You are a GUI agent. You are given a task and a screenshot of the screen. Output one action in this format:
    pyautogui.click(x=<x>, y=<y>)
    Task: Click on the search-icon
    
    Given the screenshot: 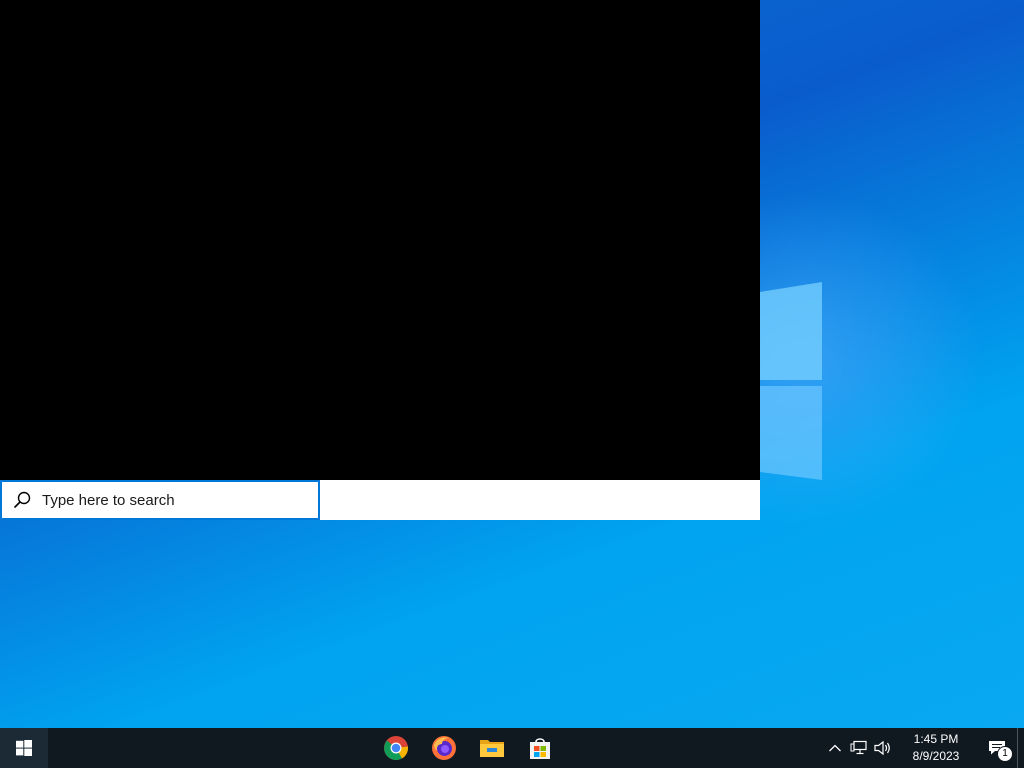 What is the action you would take?
    pyautogui.click(x=22, y=500)
    